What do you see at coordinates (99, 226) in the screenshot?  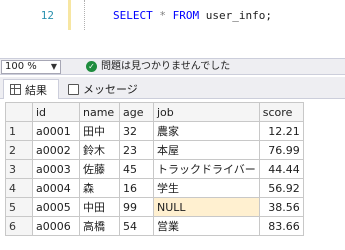 I see `cell-name: 高橋` at bounding box center [99, 226].